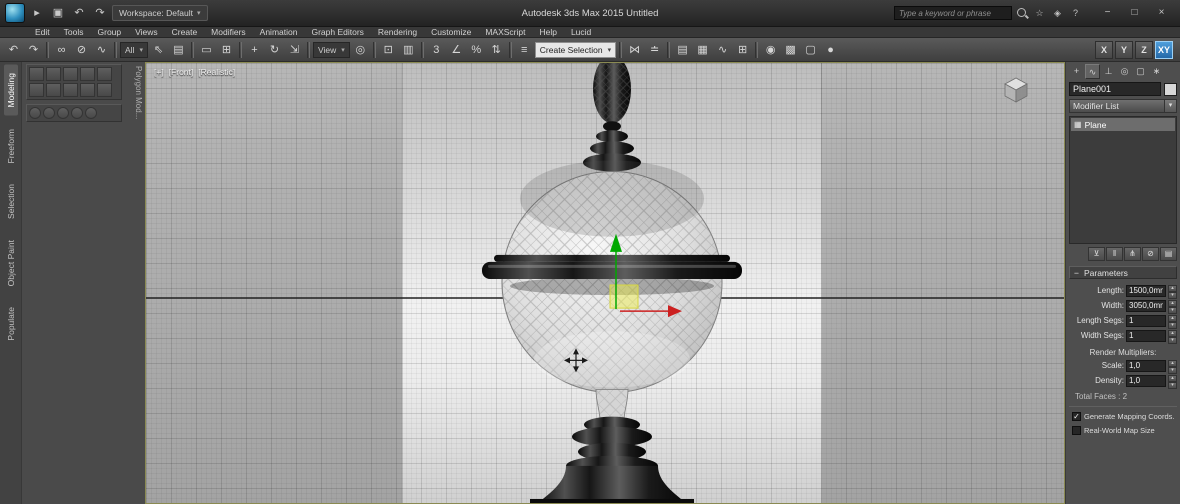 The width and height of the screenshot is (1180, 504). Describe the element at coordinates (1146, 290) in the screenshot. I see `length-field` at that location.